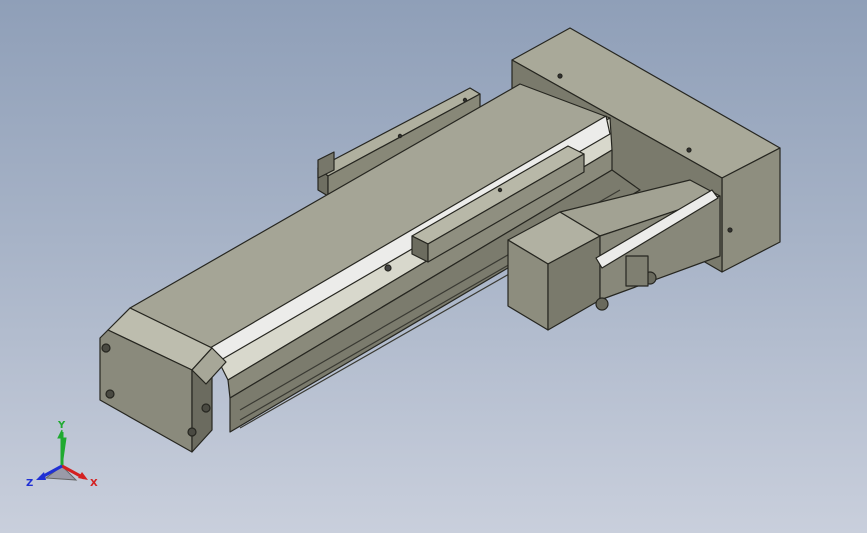  I want to click on x-axis-label: X, so click(94, 483).